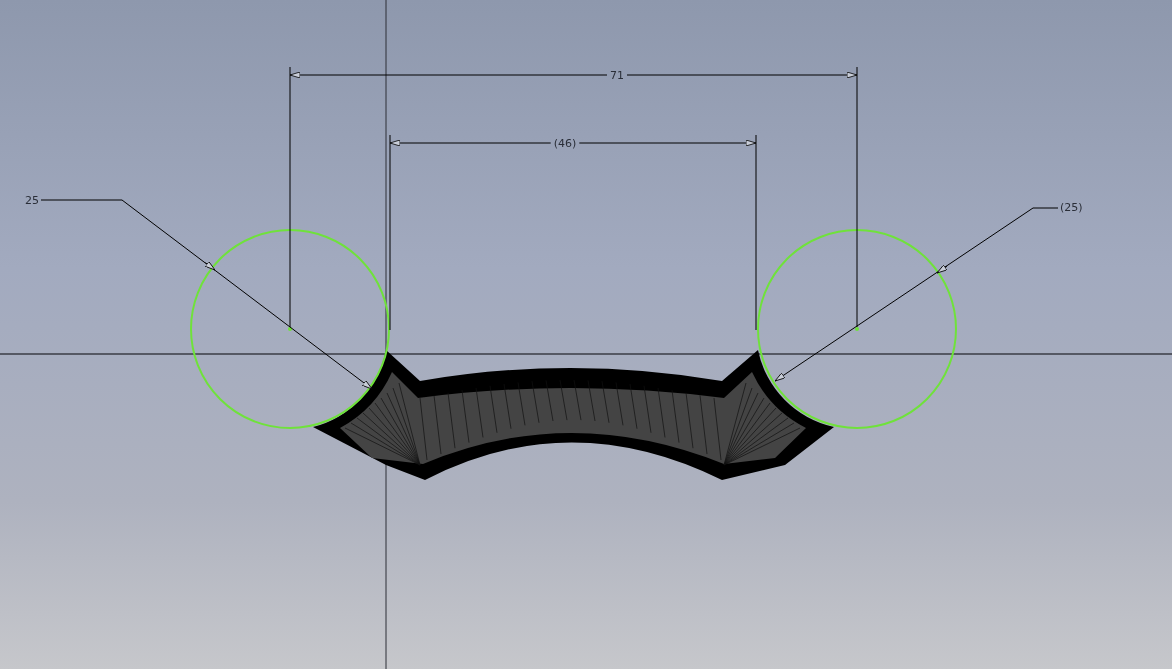  What do you see at coordinates (32, 200) in the screenshot?
I see `dimension-value: 25` at bounding box center [32, 200].